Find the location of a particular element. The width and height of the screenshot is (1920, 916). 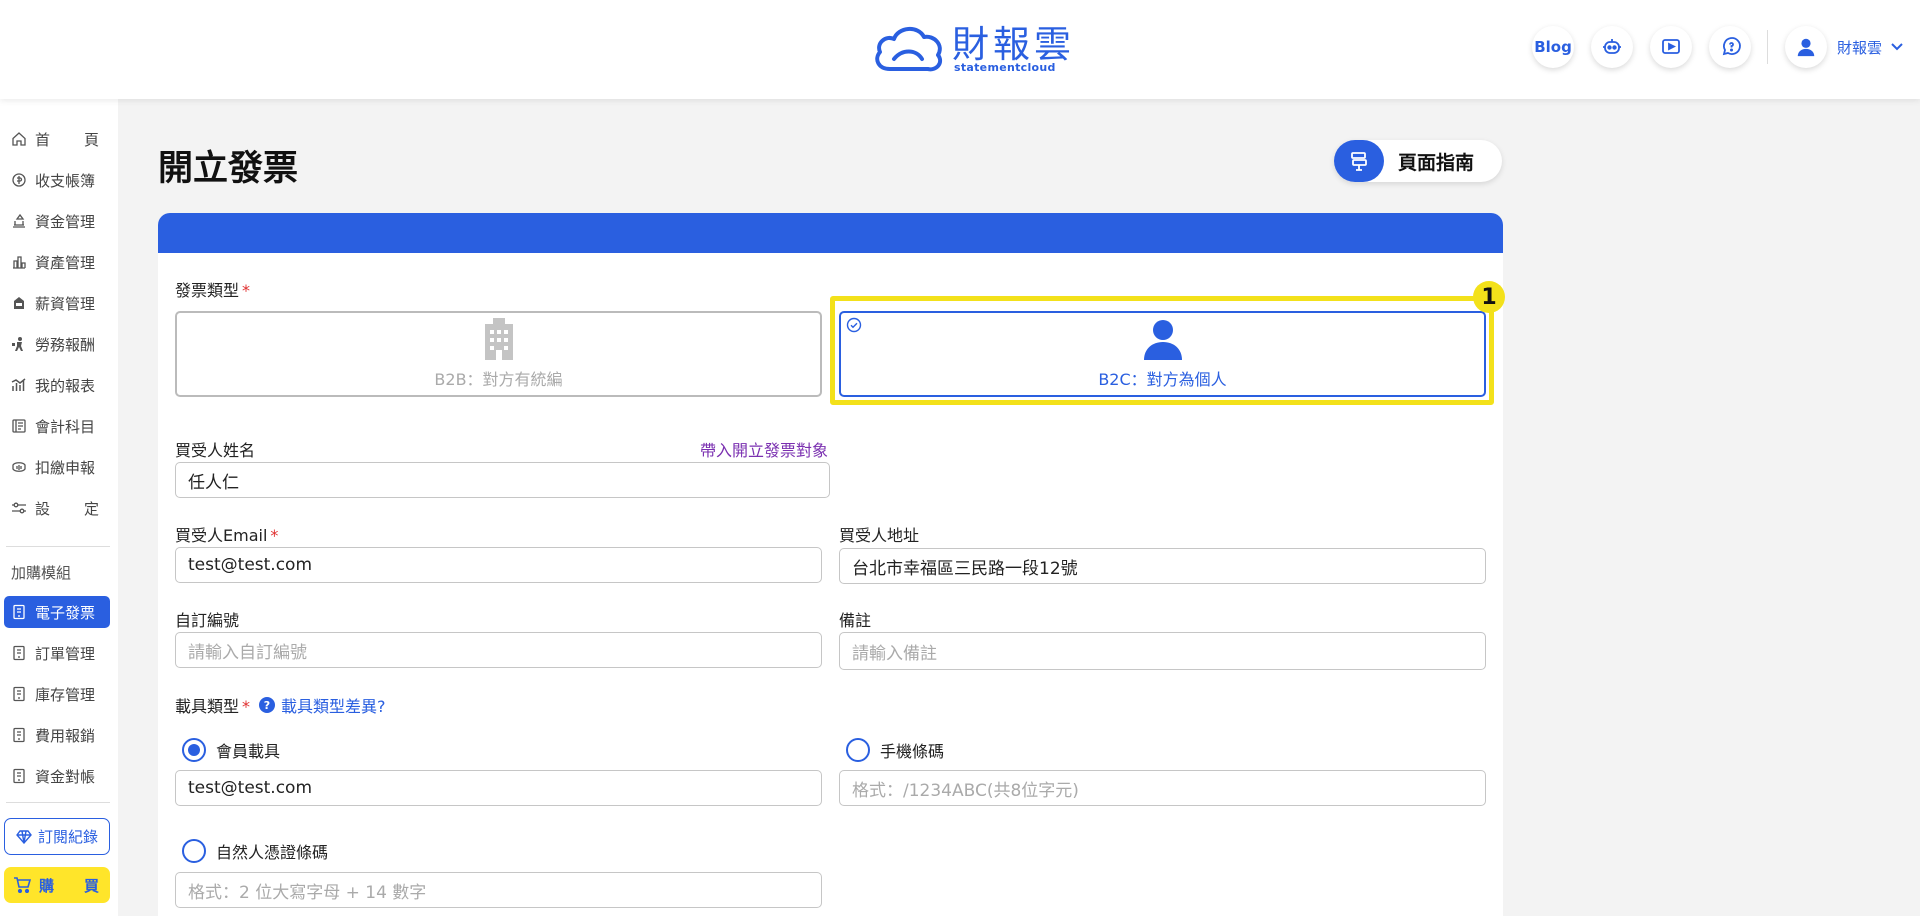

invoice-type-label: 發票類型 * is located at coordinates (213, 290).